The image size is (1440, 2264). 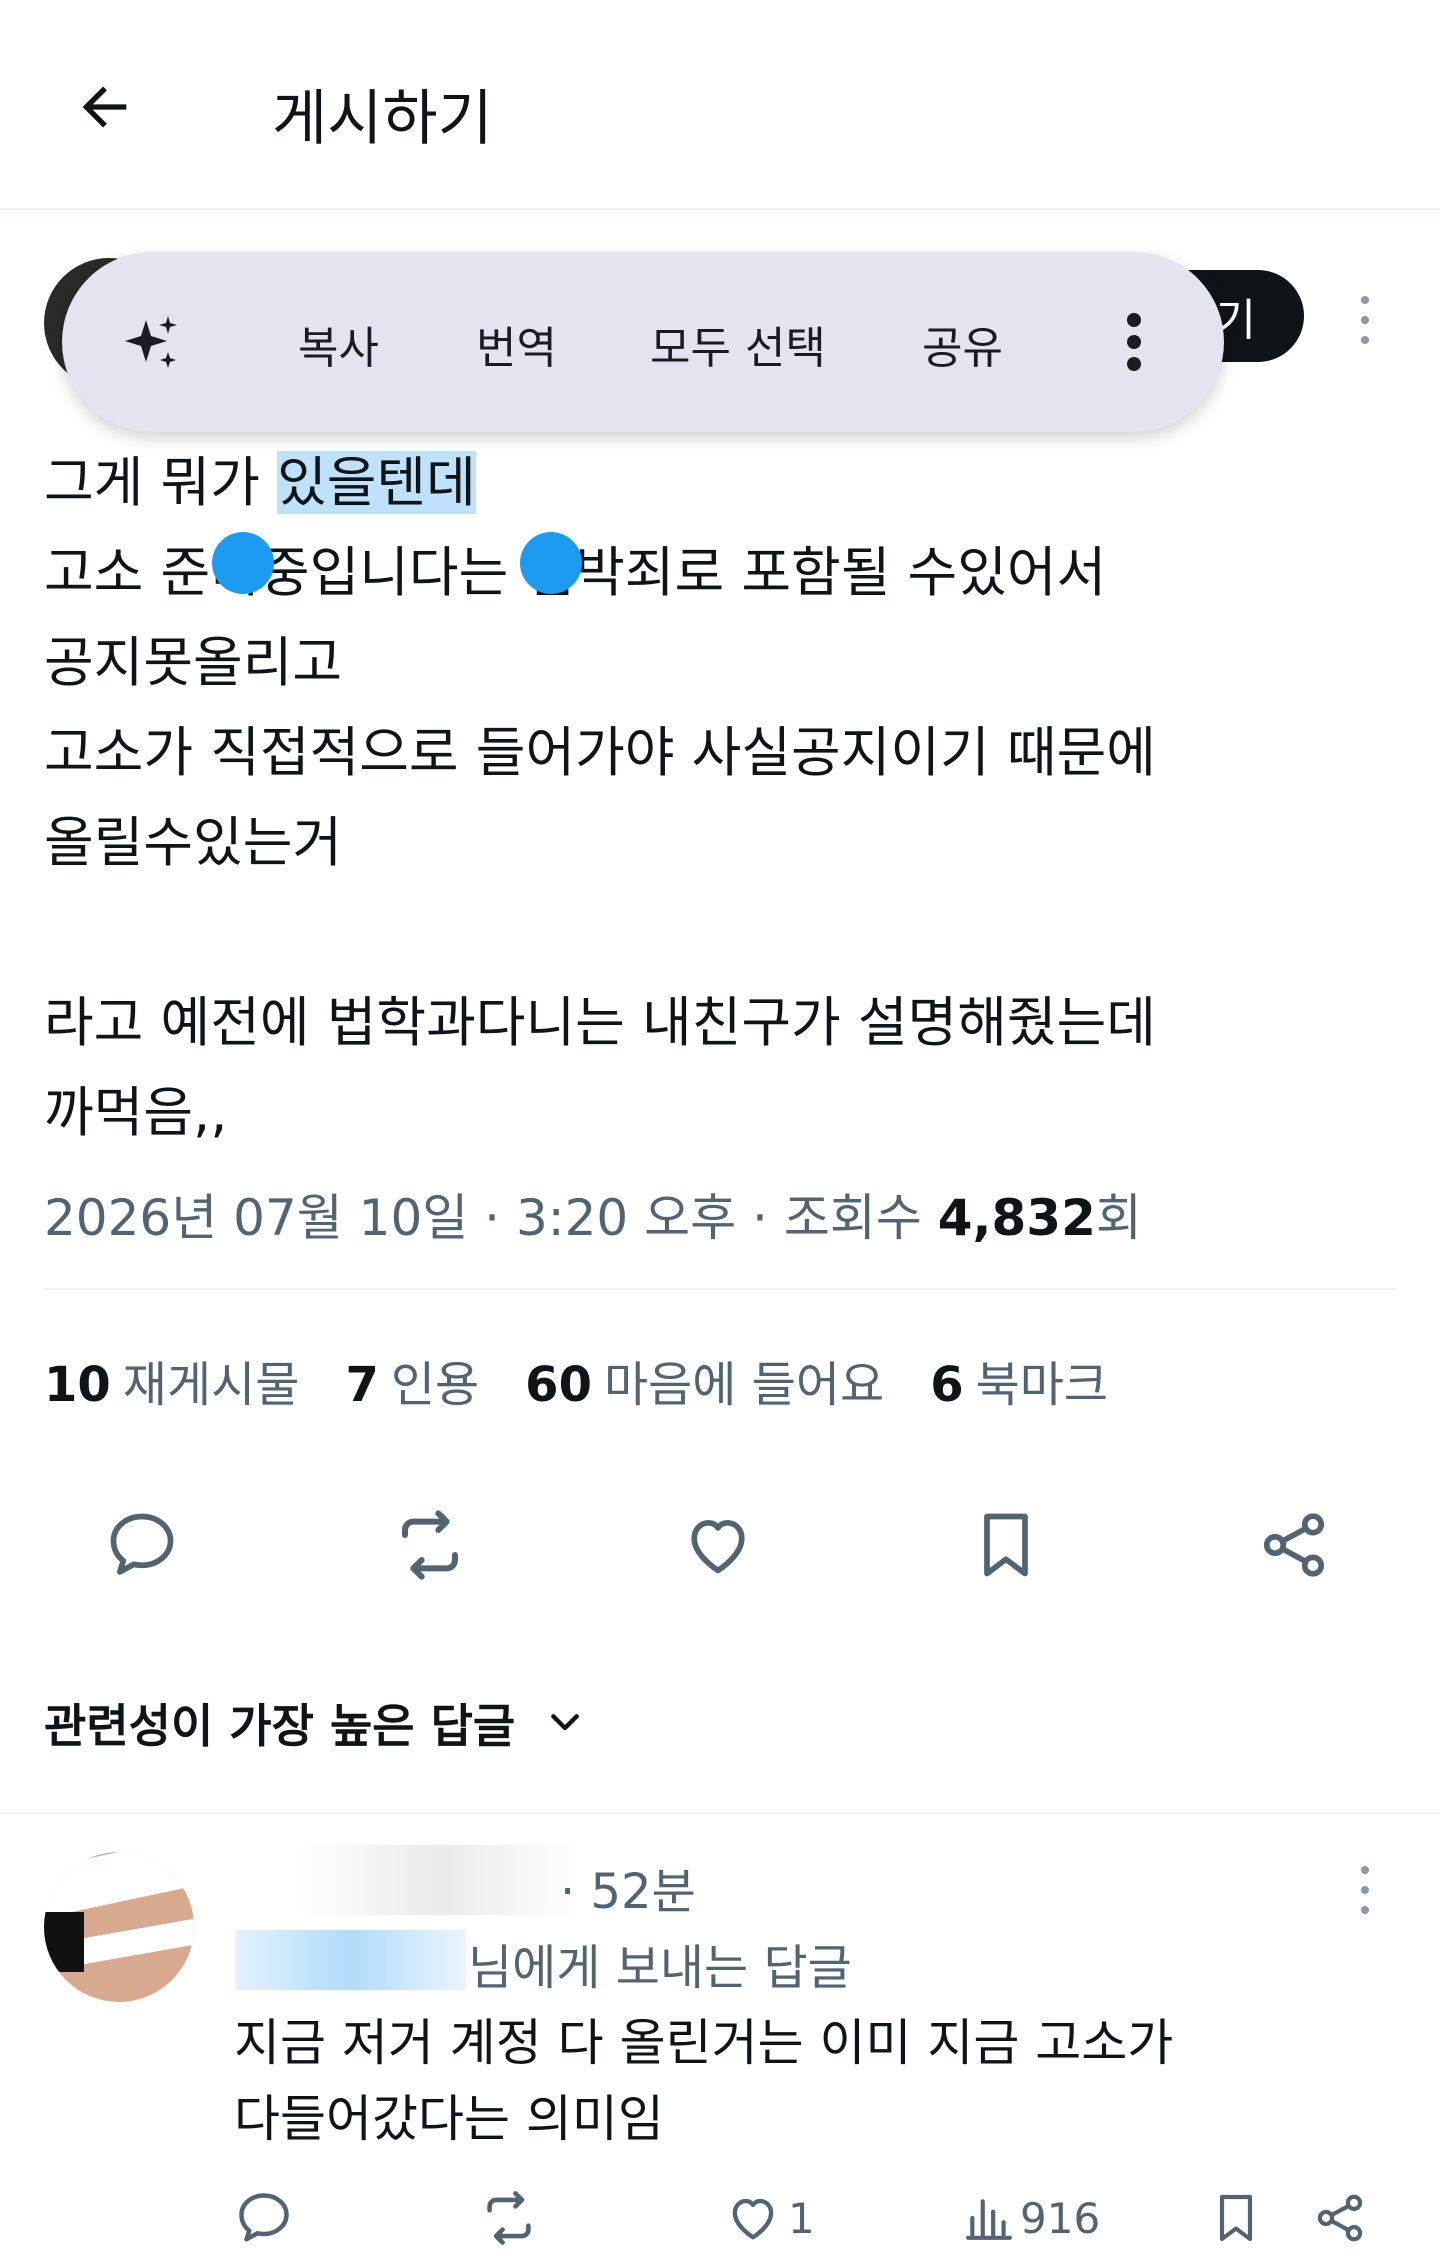 What do you see at coordinates (211, 1385) in the screenshot?
I see `stat-label: 재게시물` at bounding box center [211, 1385].